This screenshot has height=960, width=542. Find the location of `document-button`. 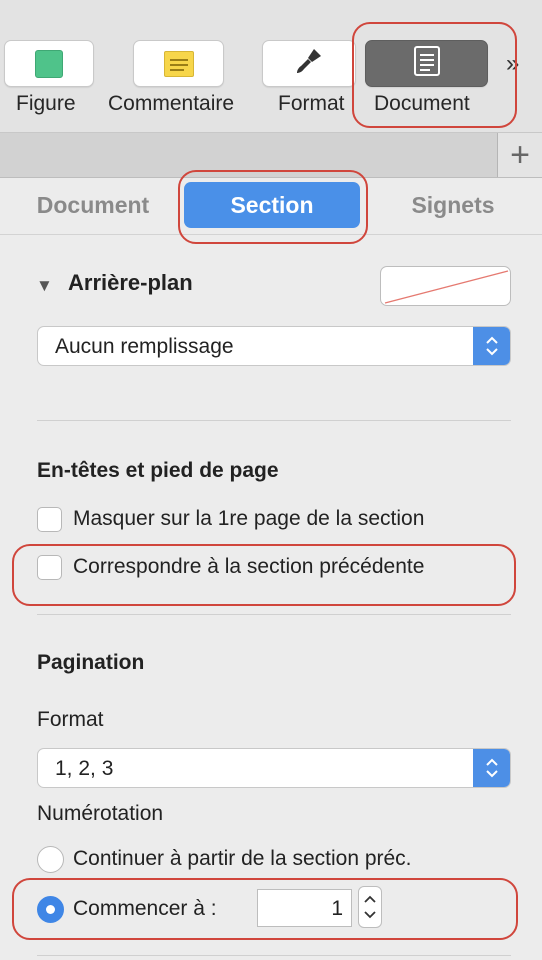

document-button is located at coordinates (426, 63).